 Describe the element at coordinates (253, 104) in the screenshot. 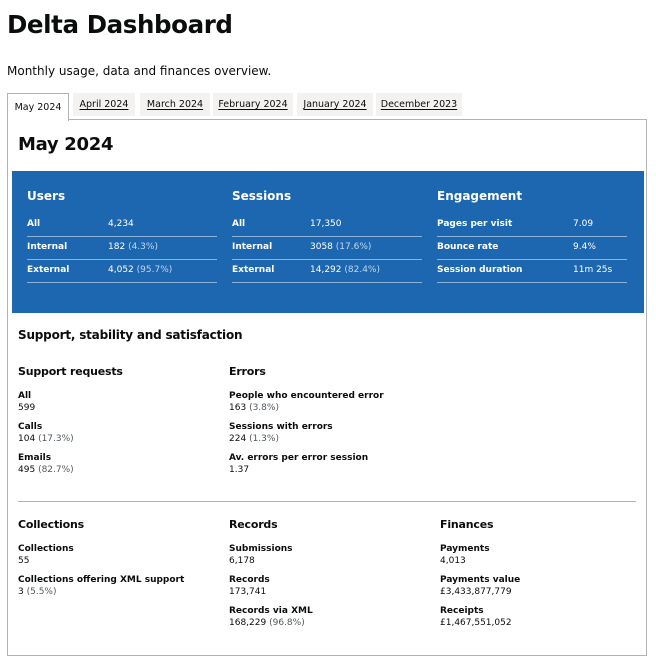

I see `tab-february-2024: February 2024` at that location.